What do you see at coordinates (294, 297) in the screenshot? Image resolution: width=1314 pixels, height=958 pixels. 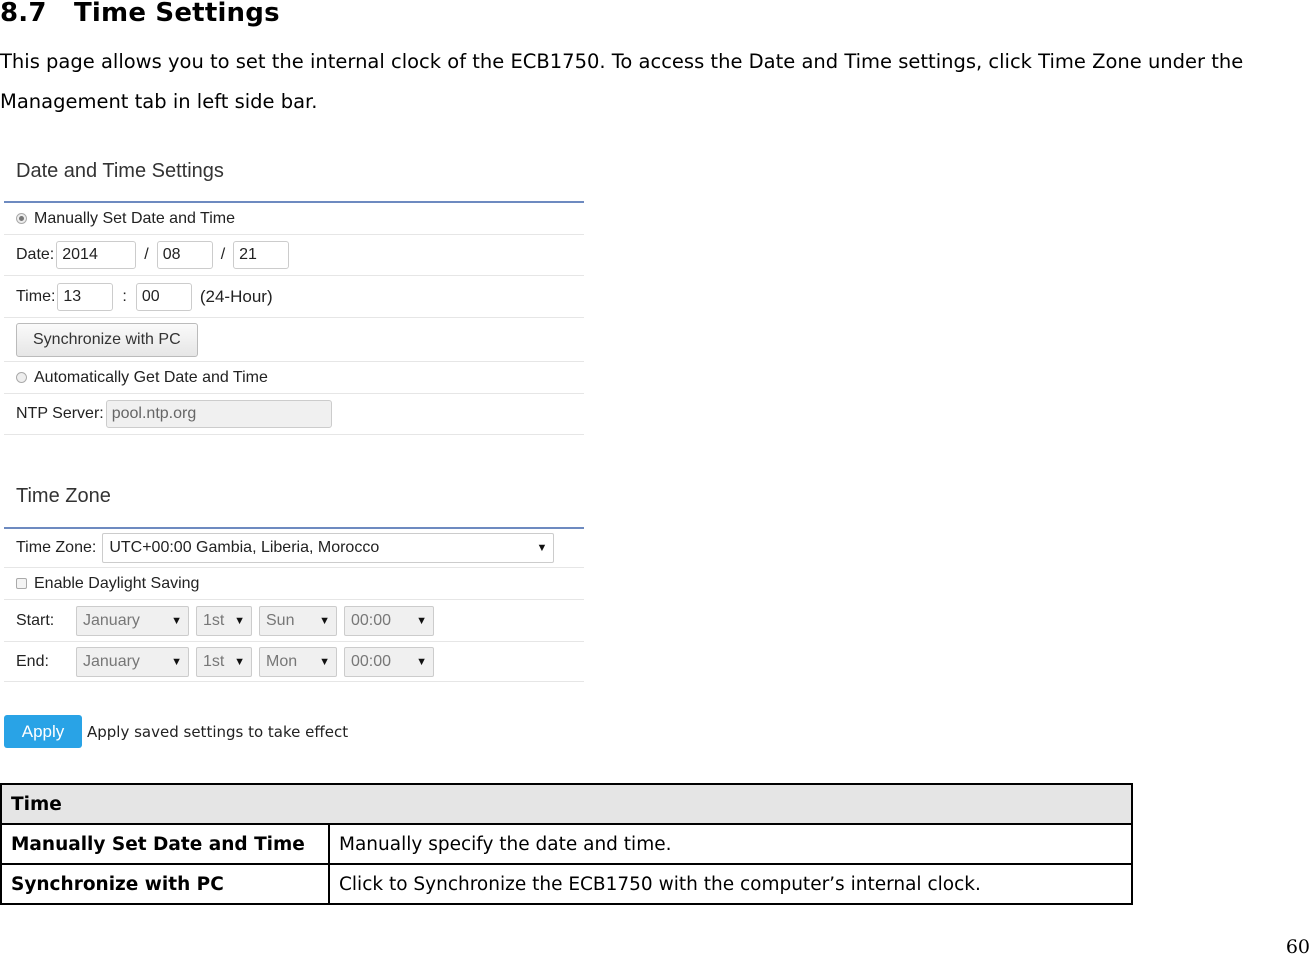 I see `time-row: Time: 13 : 00 (24-Hour)` at bounding box center [294, 297].